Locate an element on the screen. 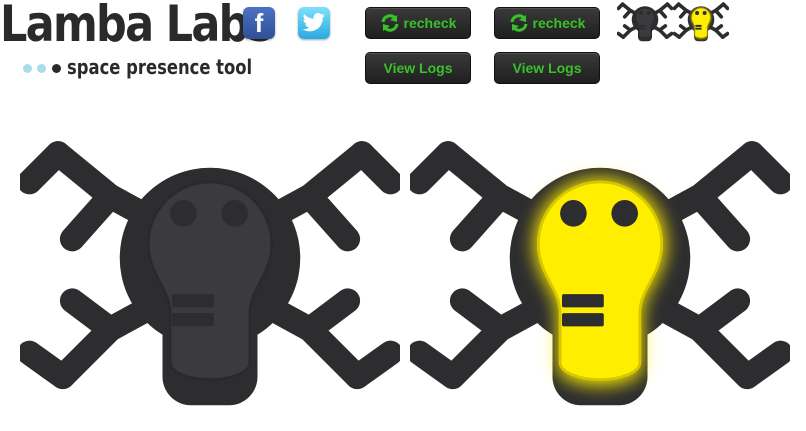  status-thumb-on-icon is located at coordinates (701, 23).